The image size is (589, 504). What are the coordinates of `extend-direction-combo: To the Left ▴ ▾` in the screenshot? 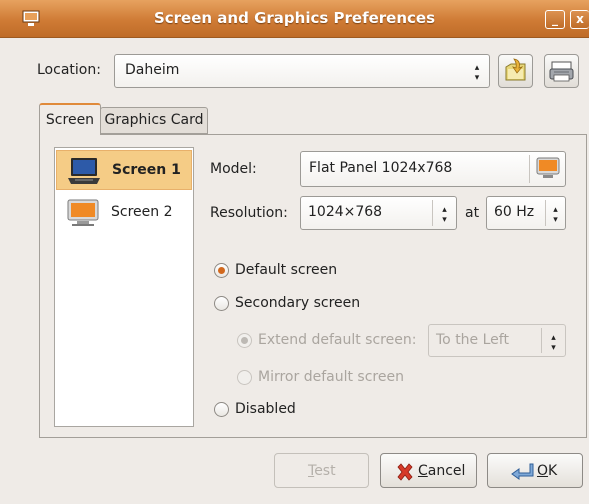 It's located at (497, 340).